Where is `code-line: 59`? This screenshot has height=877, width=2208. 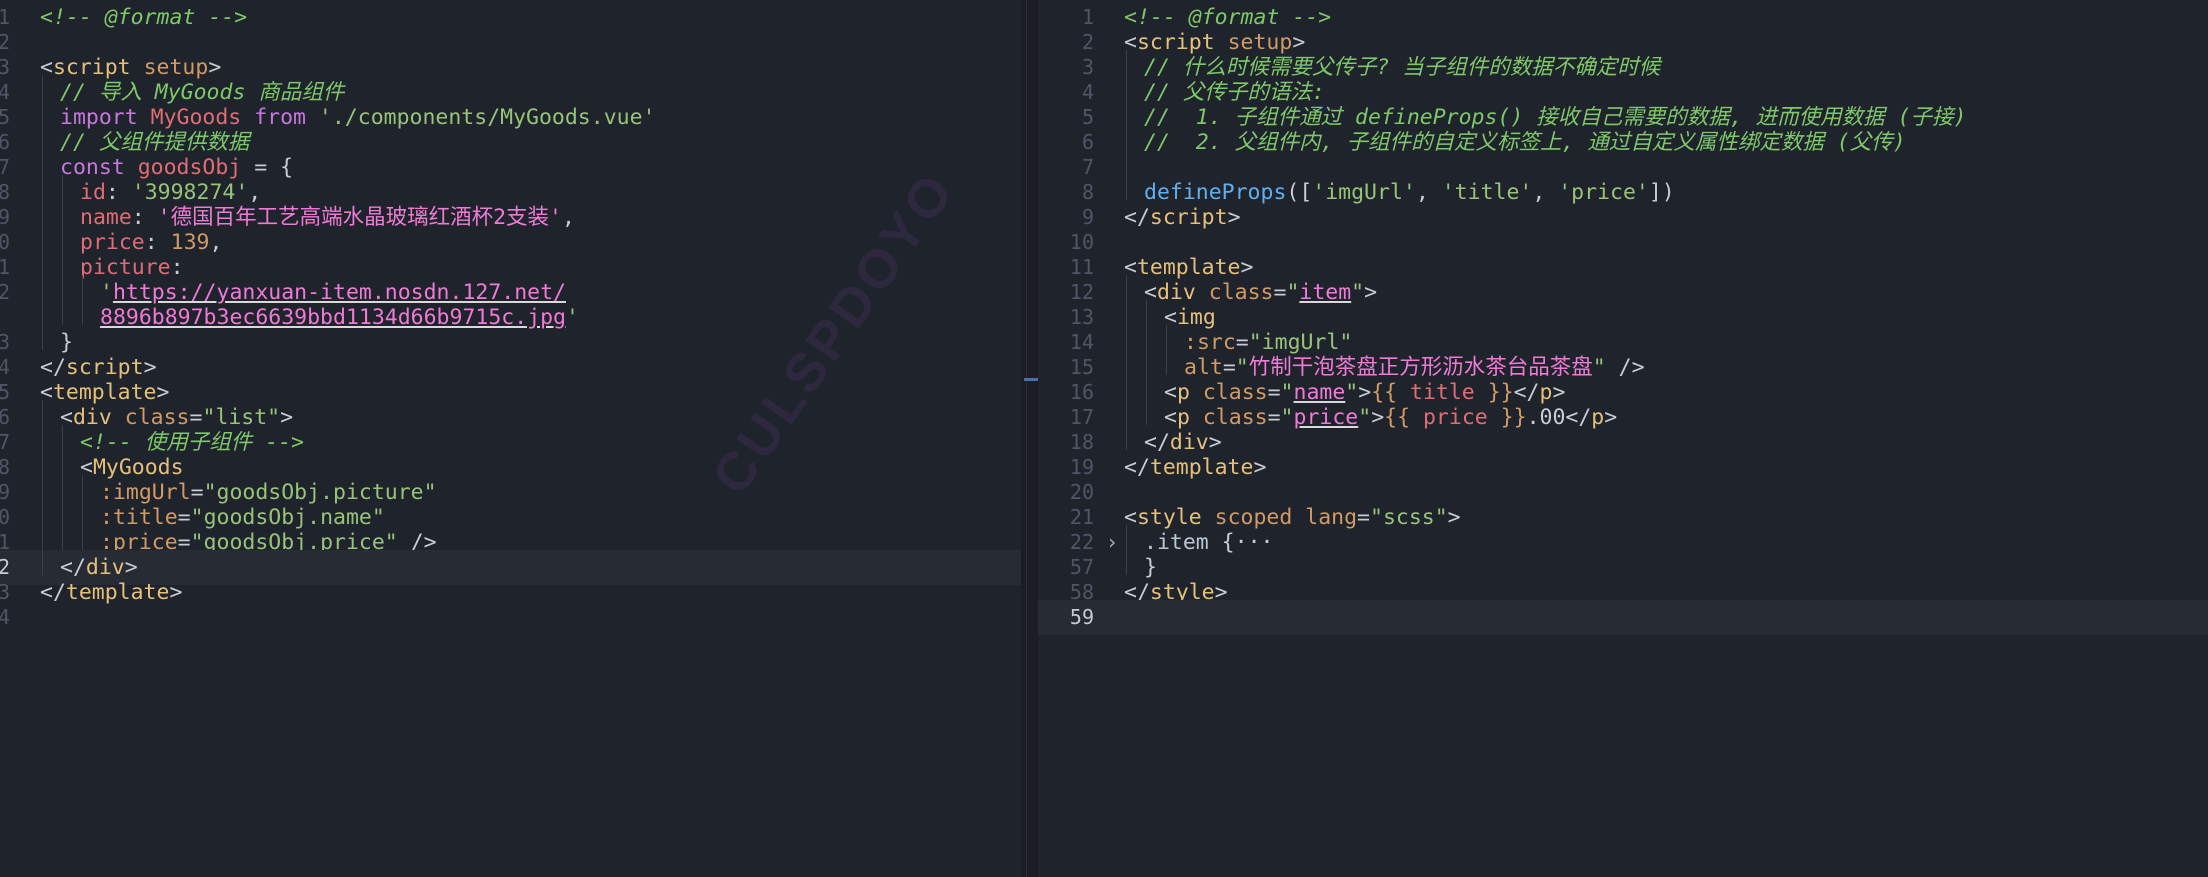 code-line: 59 is located at coordinates (1623, 617).